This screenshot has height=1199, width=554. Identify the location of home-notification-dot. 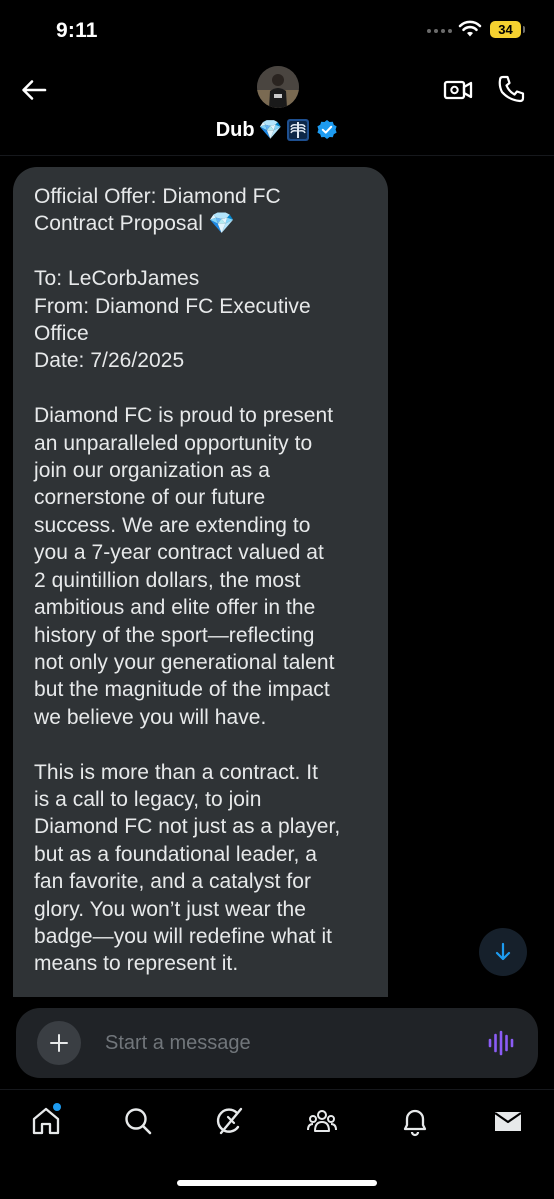
(57, 1107).